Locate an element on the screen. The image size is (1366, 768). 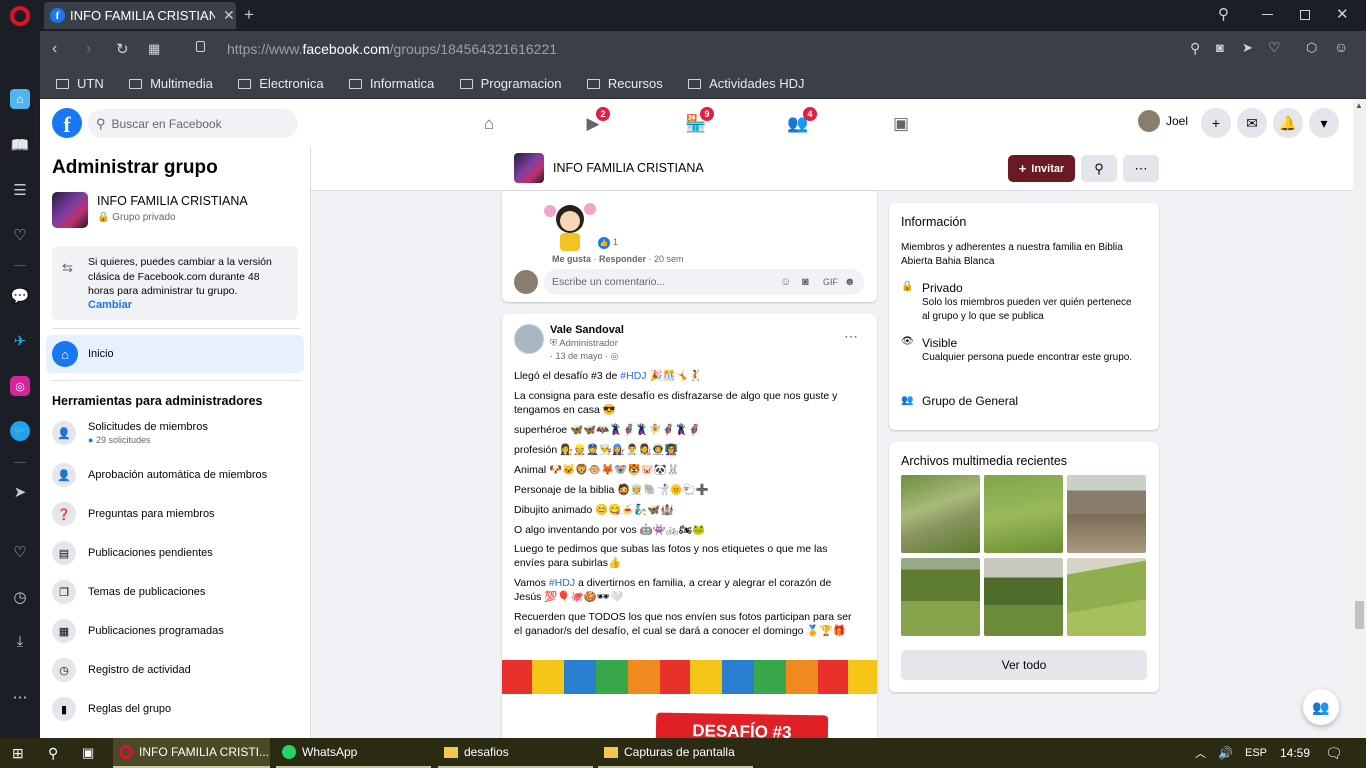
bookmark-folder: Electronica is located at coordinates (281, 83).